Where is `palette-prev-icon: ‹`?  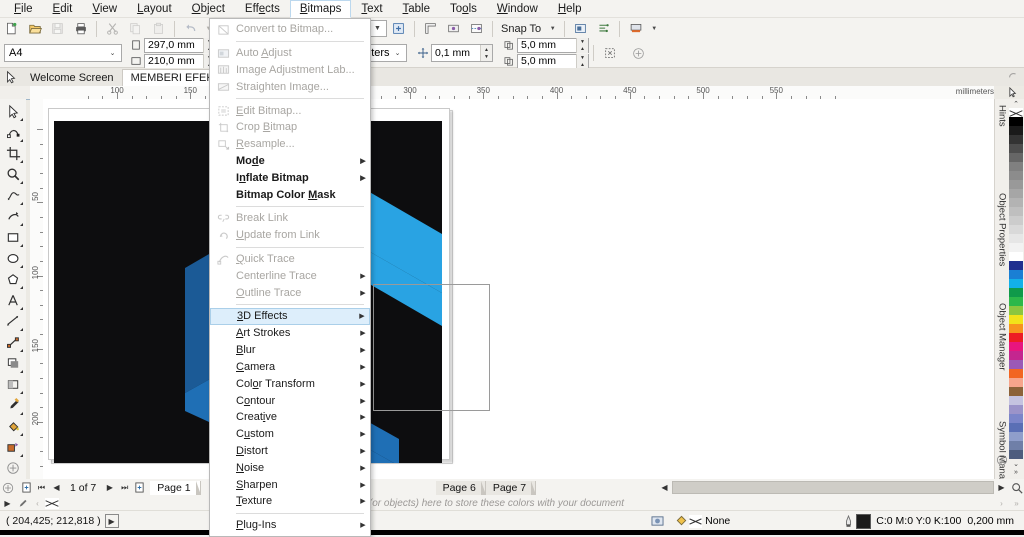
palette-prev-icon: ‹ is located at coordinates (37, 503).